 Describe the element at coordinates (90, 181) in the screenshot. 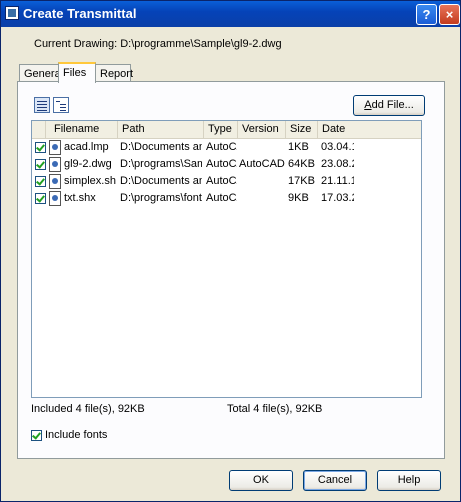

I see `filename-cell: simplex.shx` at that location.